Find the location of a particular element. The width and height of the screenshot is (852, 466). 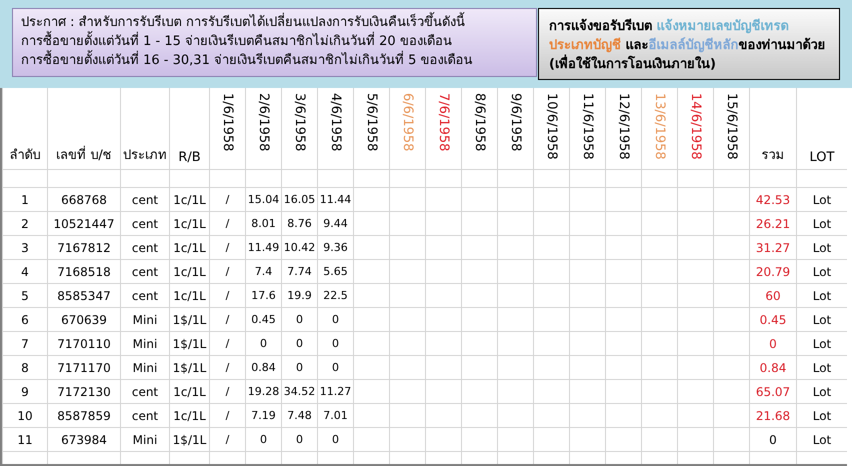

table-cell: 7.4 is located at coordinates (263, 271).